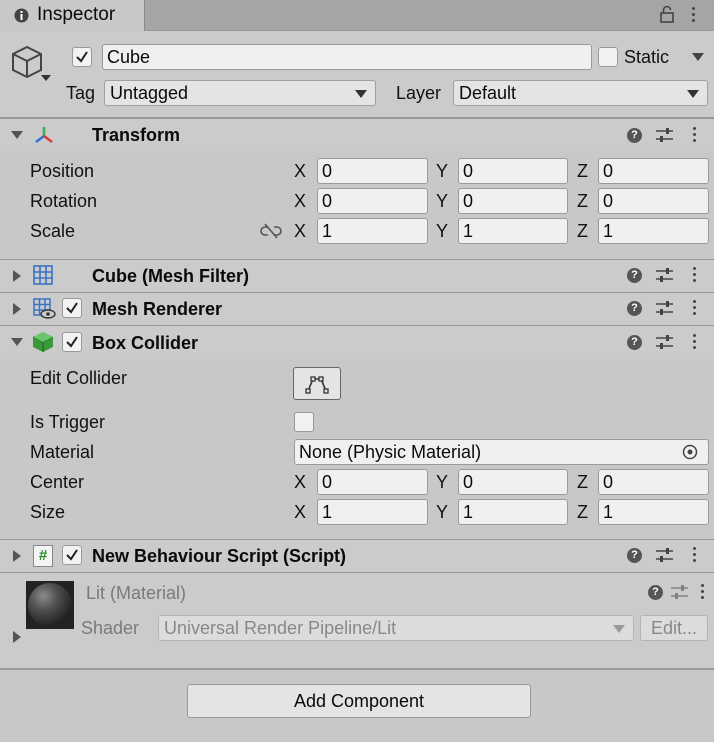 The image size is (714, 742). I want to click on position-y-field: 0, so click(513, 171).